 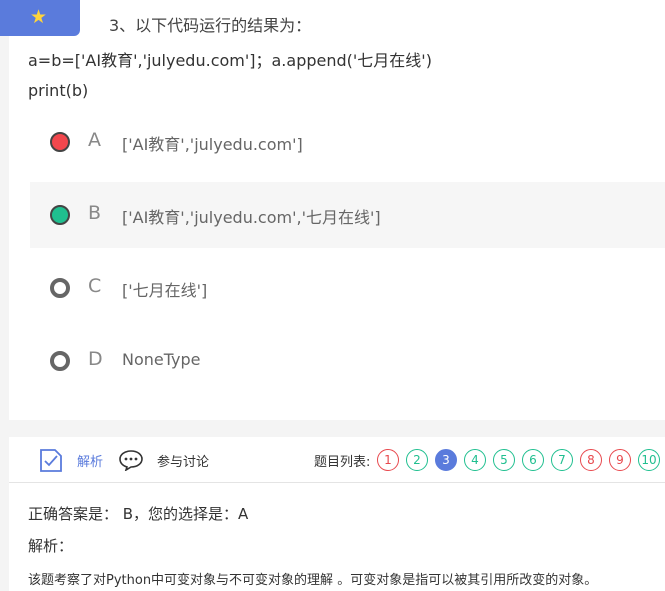 I want to click on option-a: A ['AI教育','julyedu.com'], so click(x=347, y=142).